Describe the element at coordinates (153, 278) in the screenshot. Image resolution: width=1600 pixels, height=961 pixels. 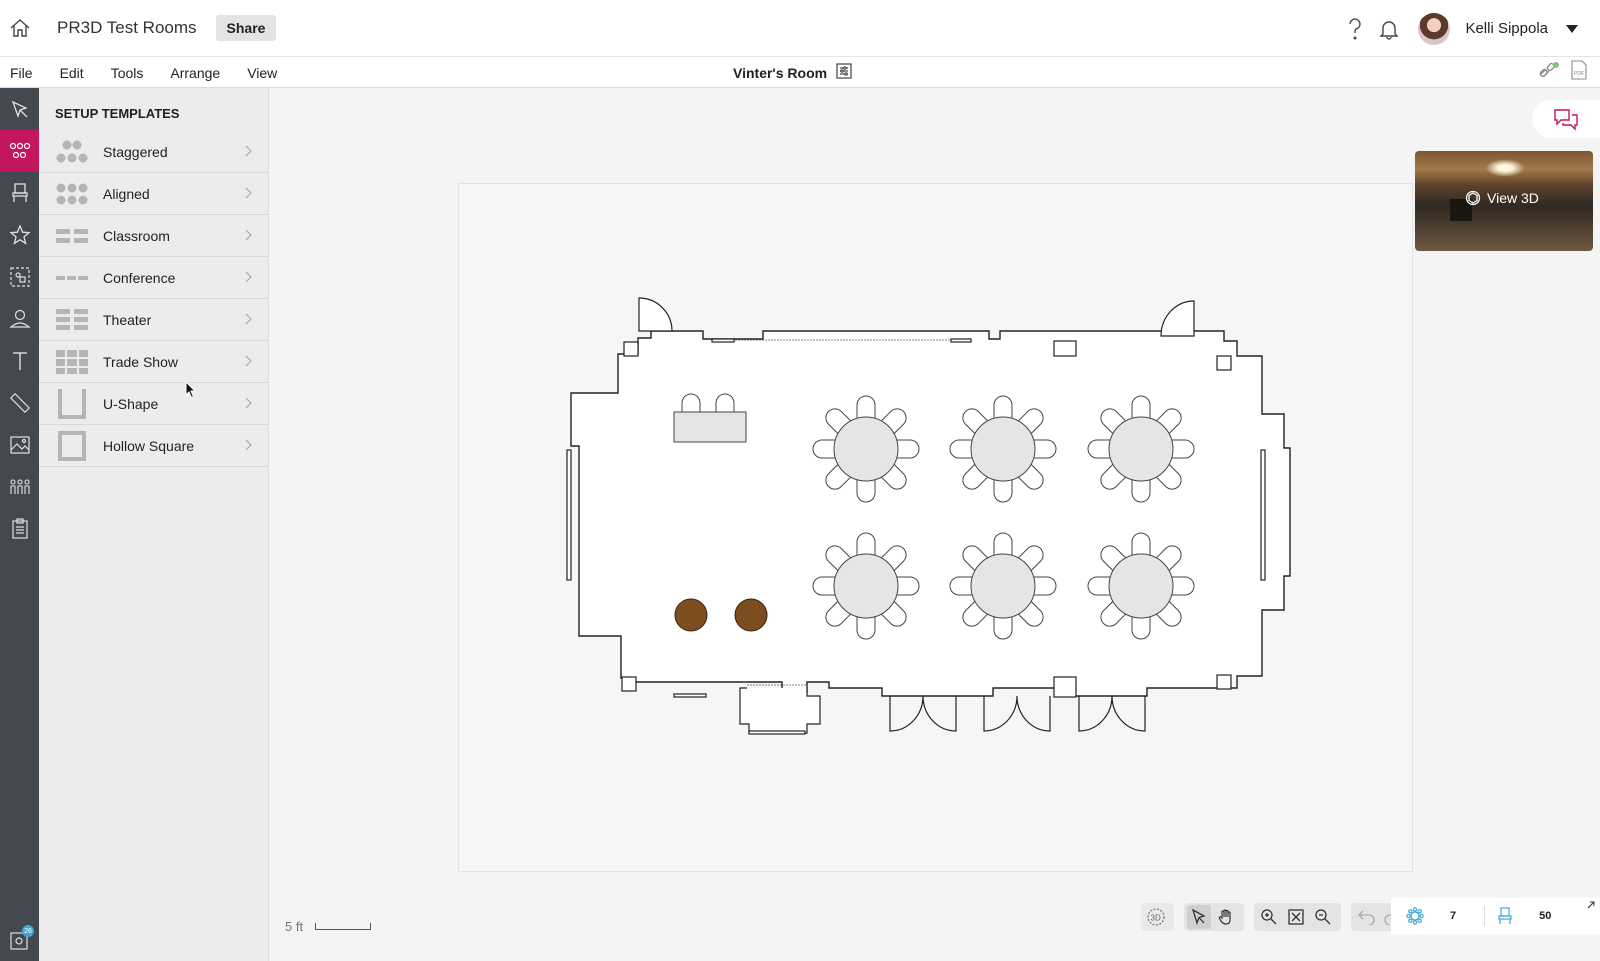
I see `template-conference: Conference` at that location.